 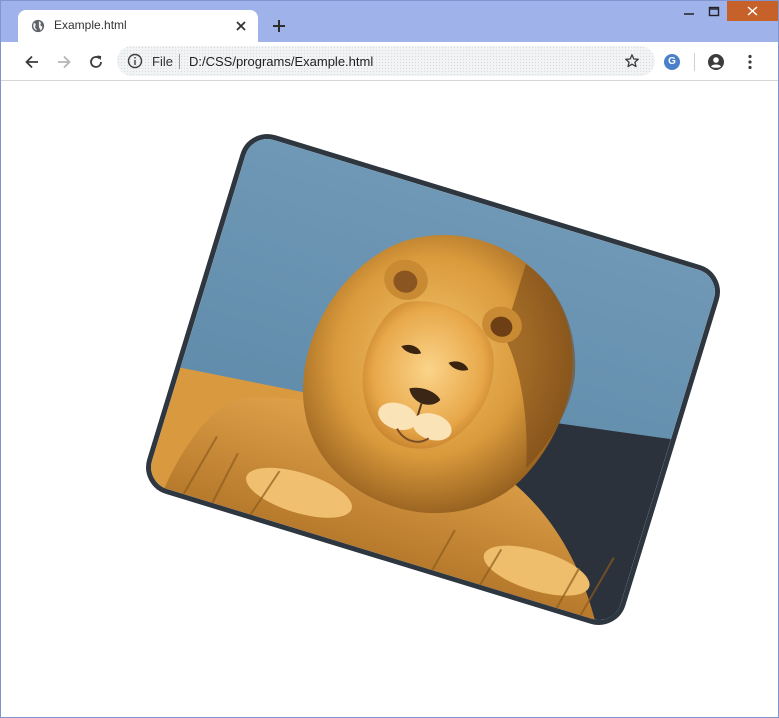 I want to click on scheme-label: File, so click(x=162, y=61).